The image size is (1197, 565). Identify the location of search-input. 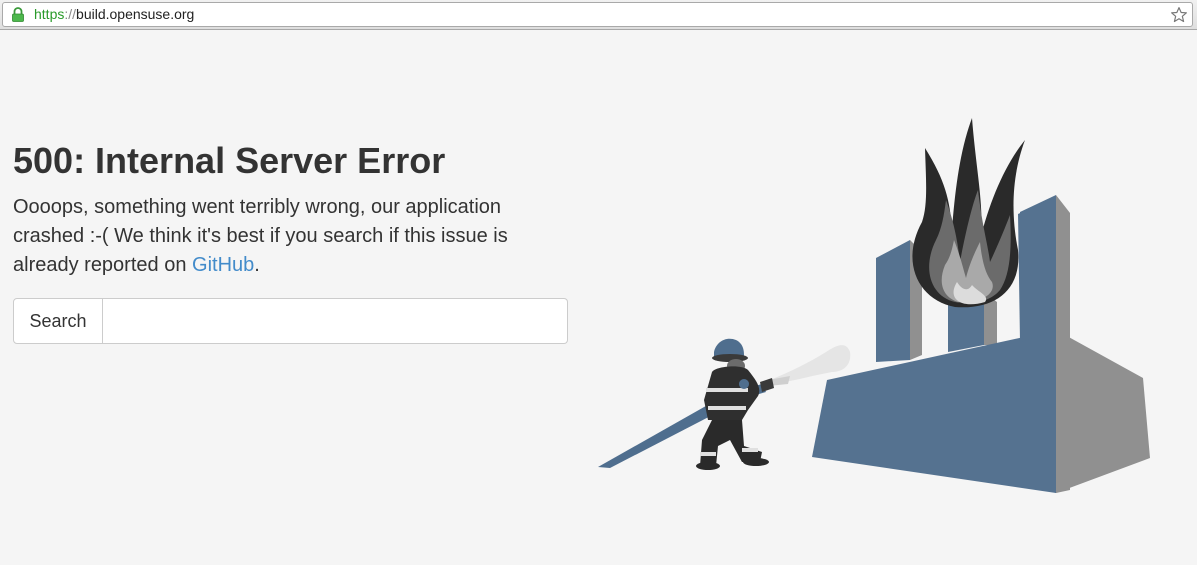
(335, 321).